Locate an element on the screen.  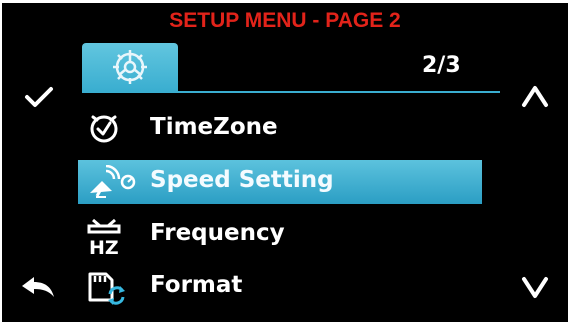
svg-text: HZ is located at coordinates (104, 246).